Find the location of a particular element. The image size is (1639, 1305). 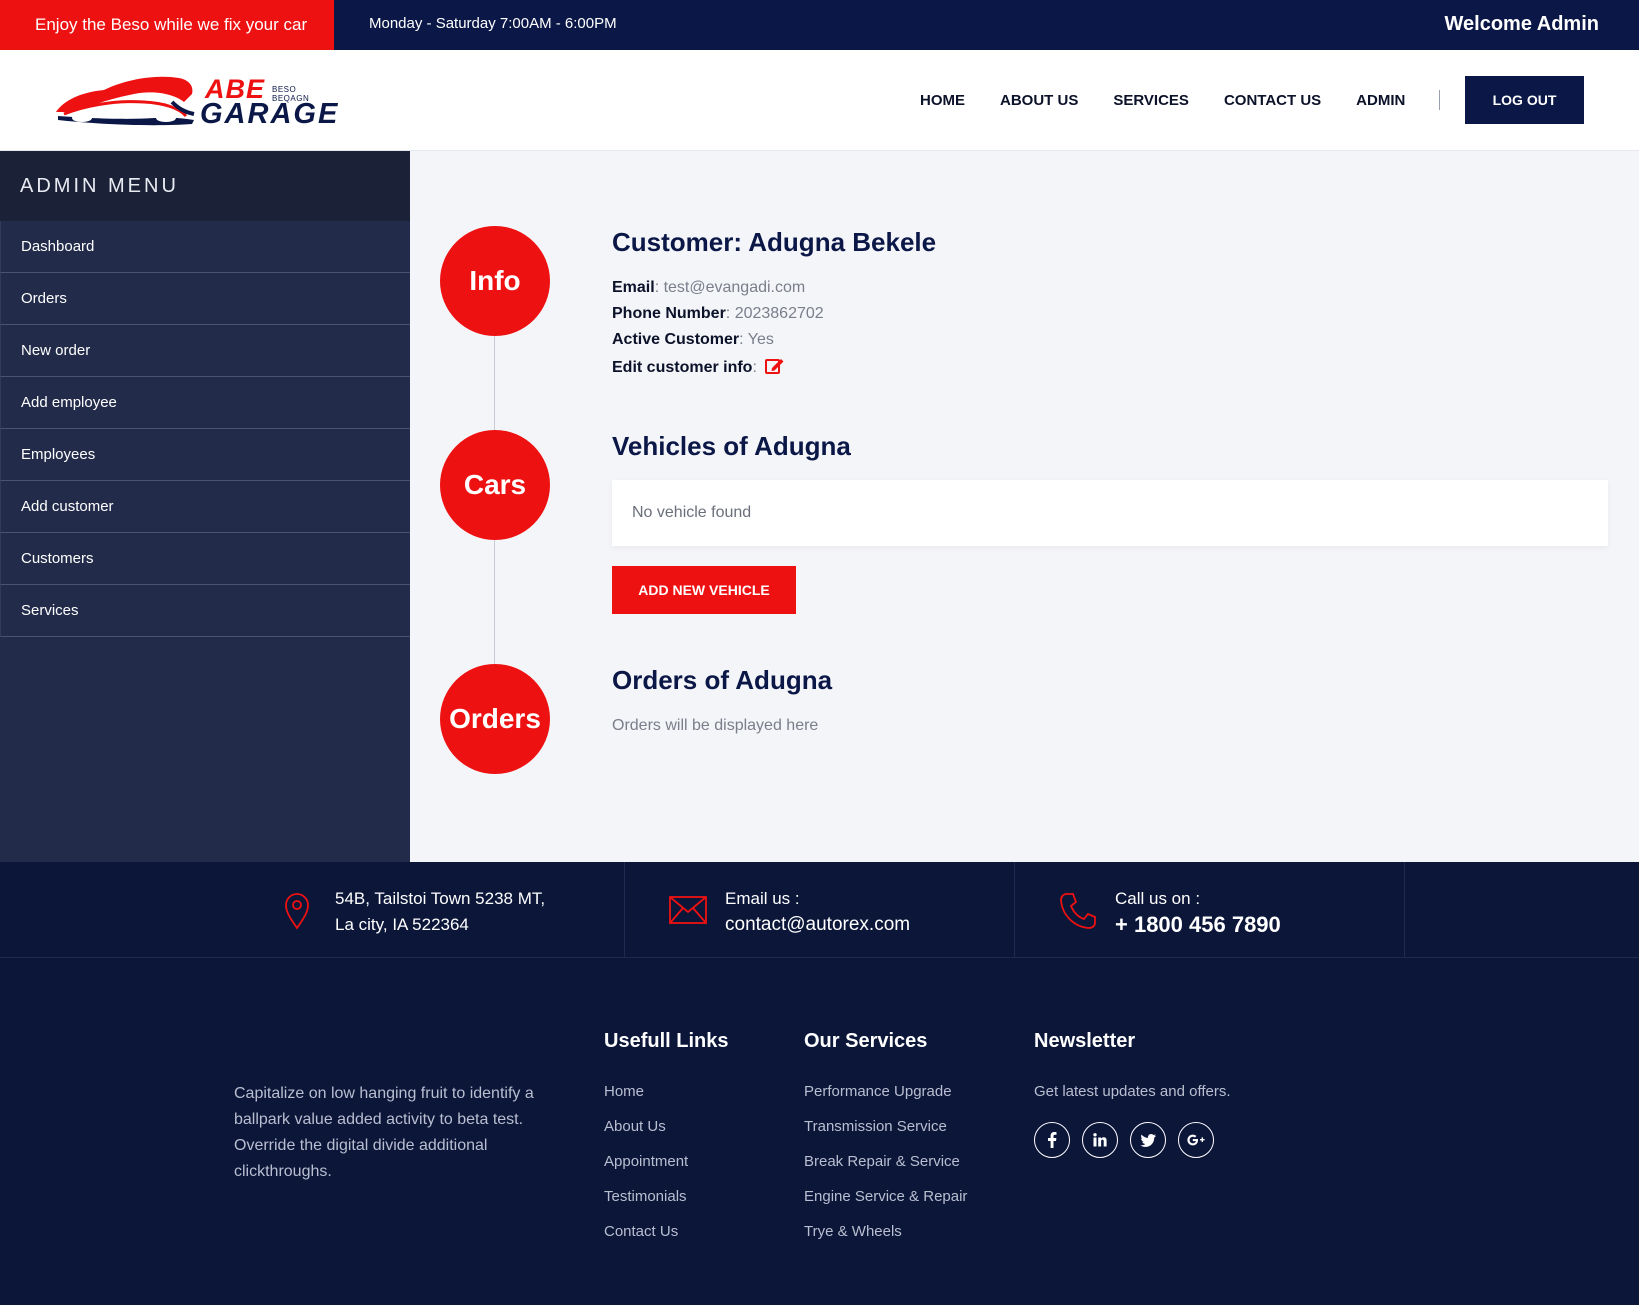

nav-services: SERVICES is located at coordinates (1151, 100).